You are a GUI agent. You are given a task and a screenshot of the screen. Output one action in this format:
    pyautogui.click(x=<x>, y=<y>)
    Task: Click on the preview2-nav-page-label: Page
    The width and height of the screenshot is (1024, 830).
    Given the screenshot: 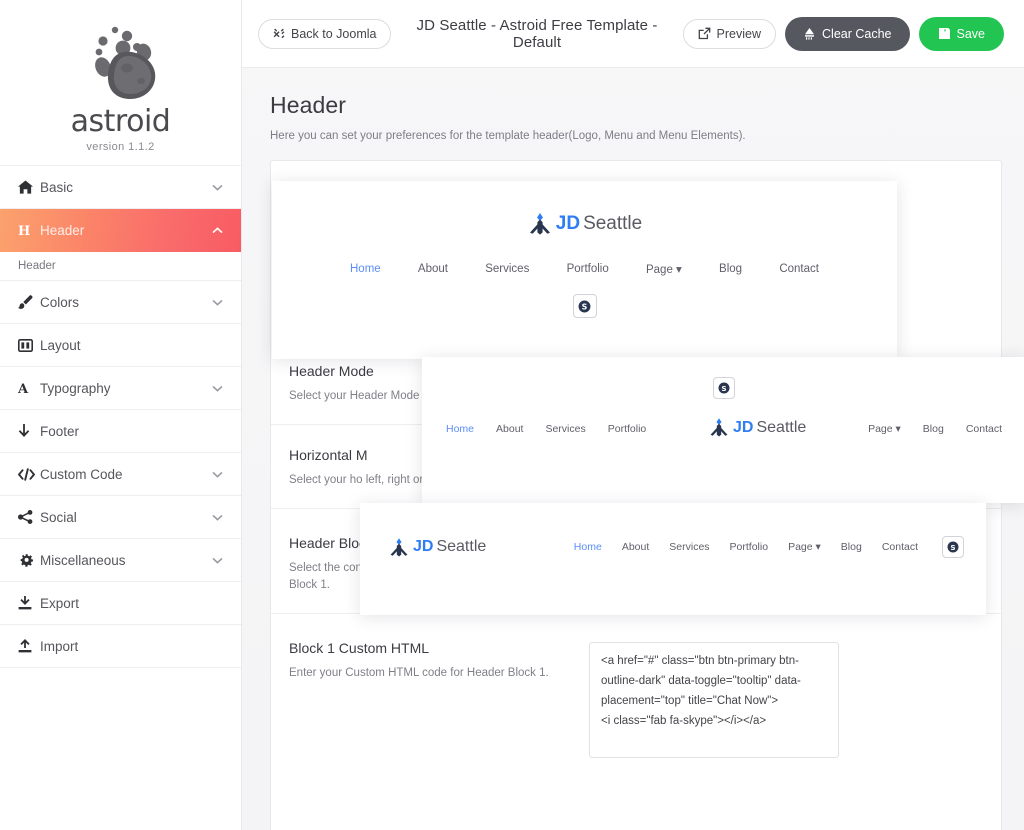 What is the action you would take?
    pyautogui.click(x=880, y=429)
    